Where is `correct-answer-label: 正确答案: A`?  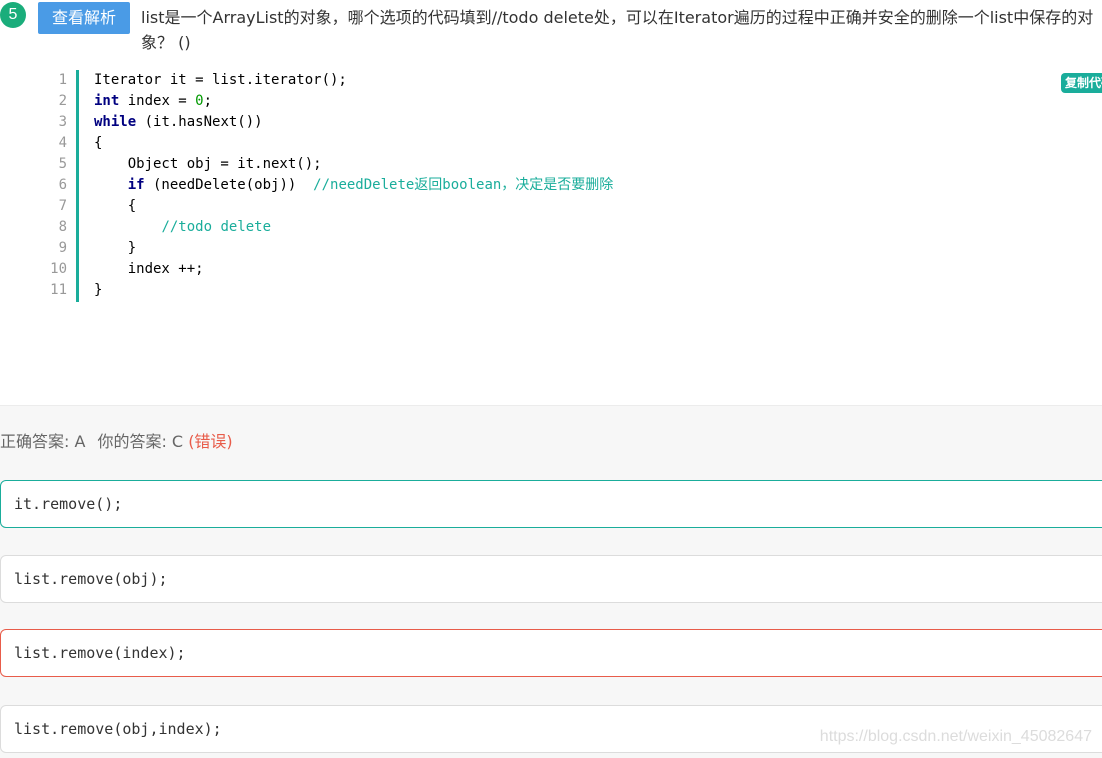
correct-answer-label: 正确答案: A is located at coordinates (43, 441).